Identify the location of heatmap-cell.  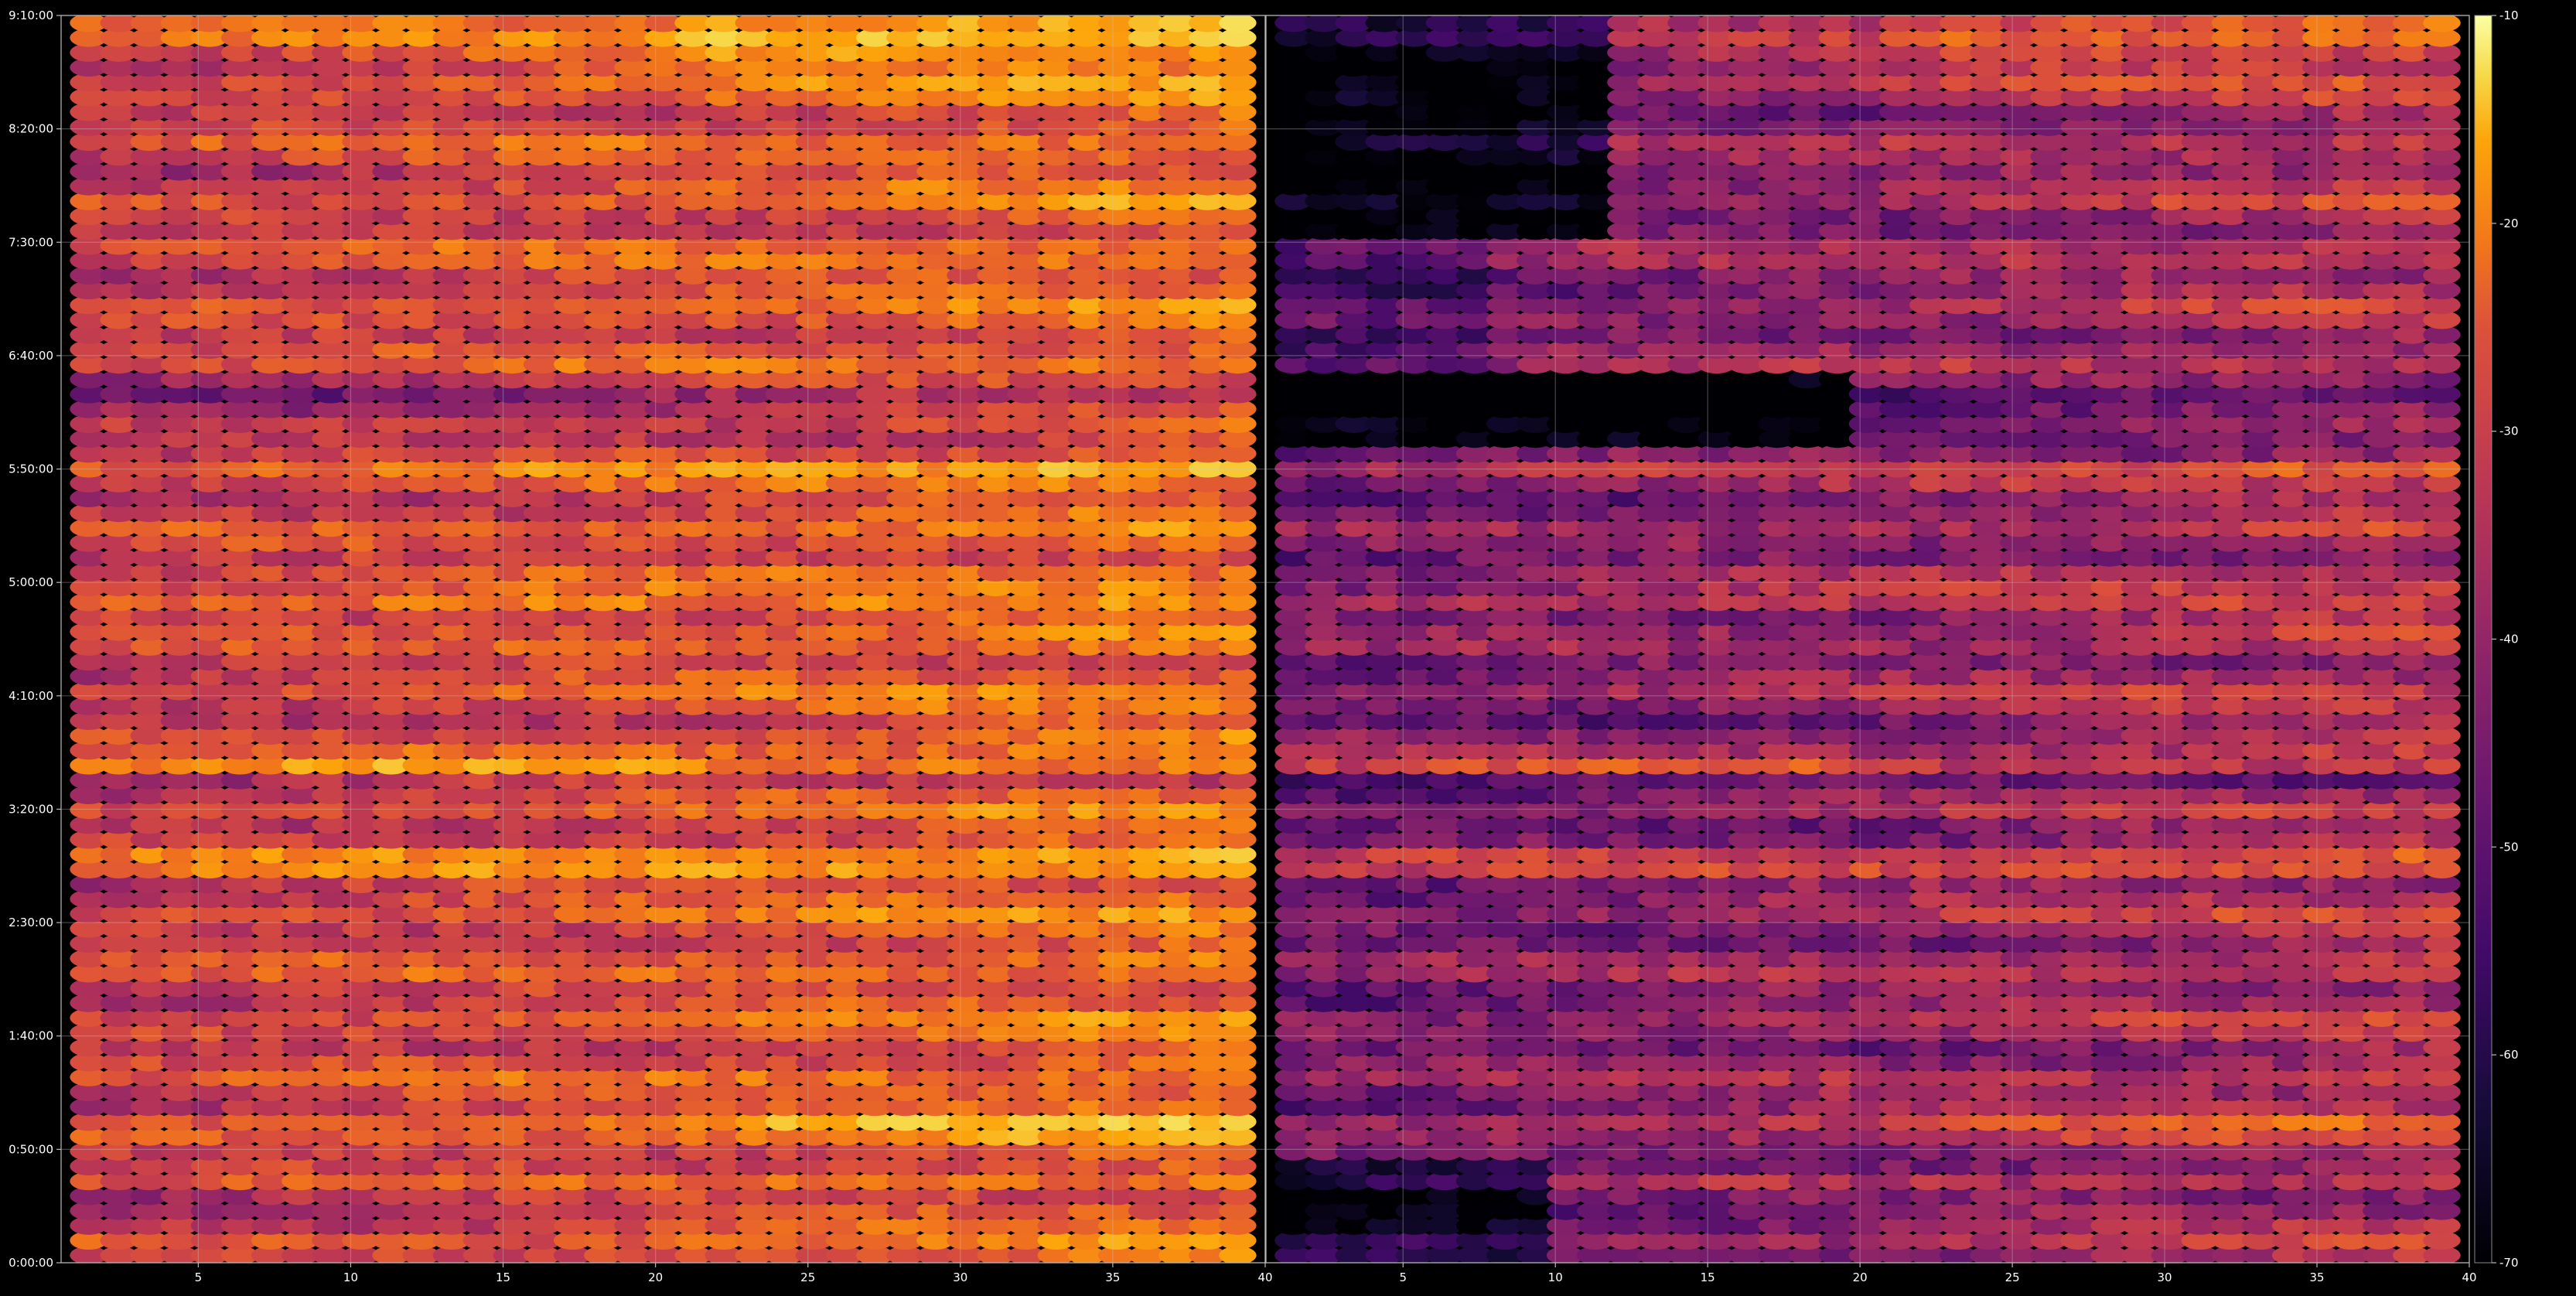
(1238, 23).